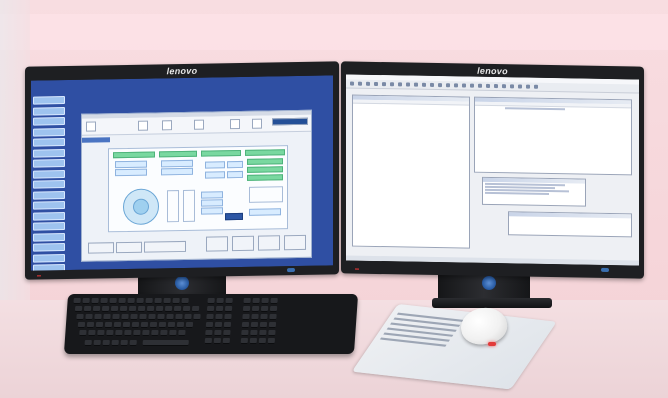 The width and height of the screenshot is (668, 398). I want to click on selected-row, so click(535, 109).